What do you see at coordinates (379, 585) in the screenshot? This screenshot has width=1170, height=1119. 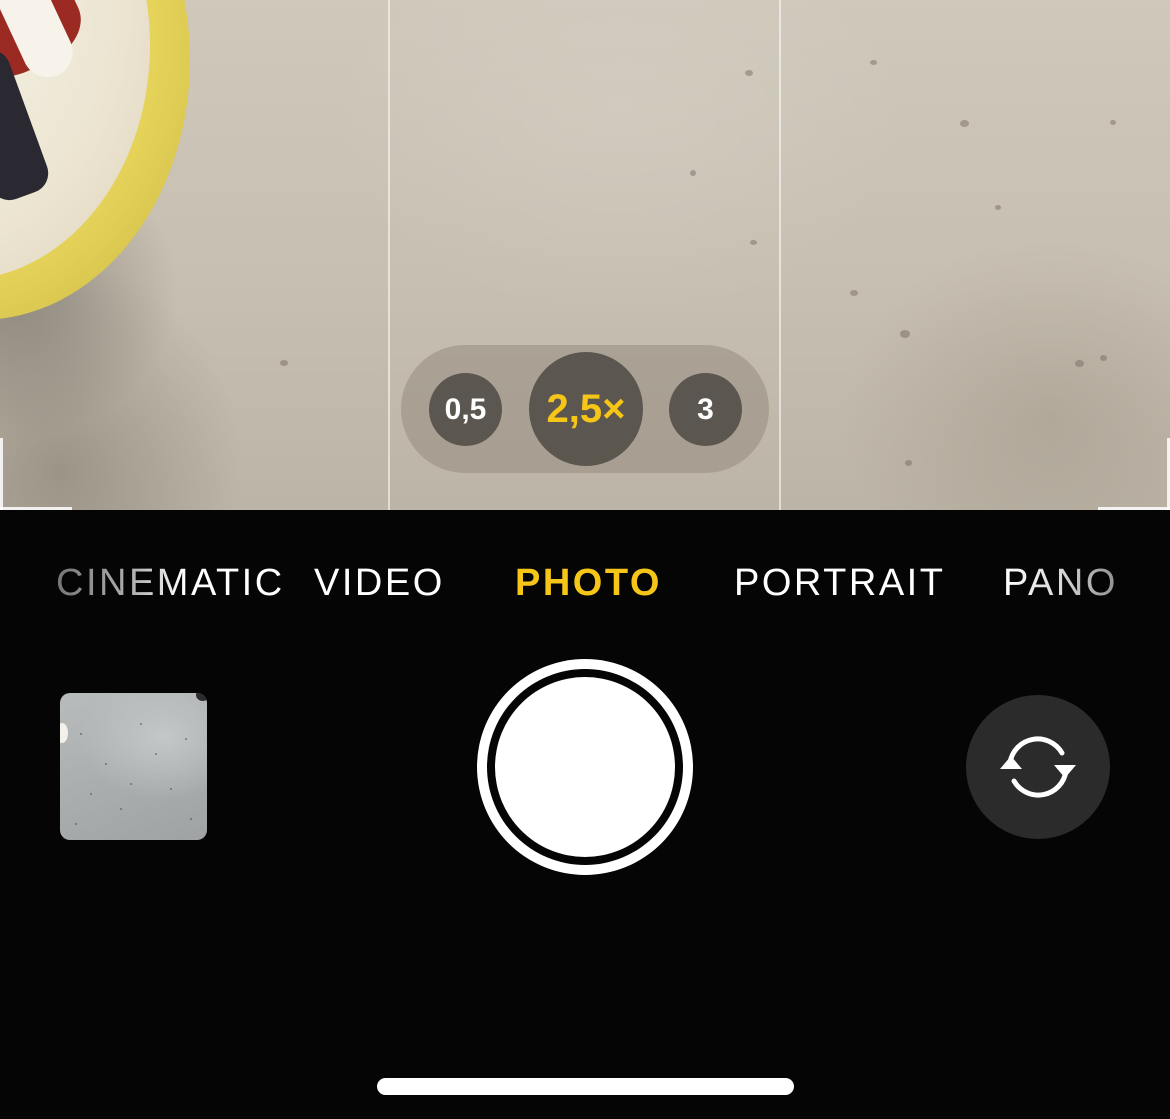 I see `mode-video: VIDEO` at bounding box center [379, 585].